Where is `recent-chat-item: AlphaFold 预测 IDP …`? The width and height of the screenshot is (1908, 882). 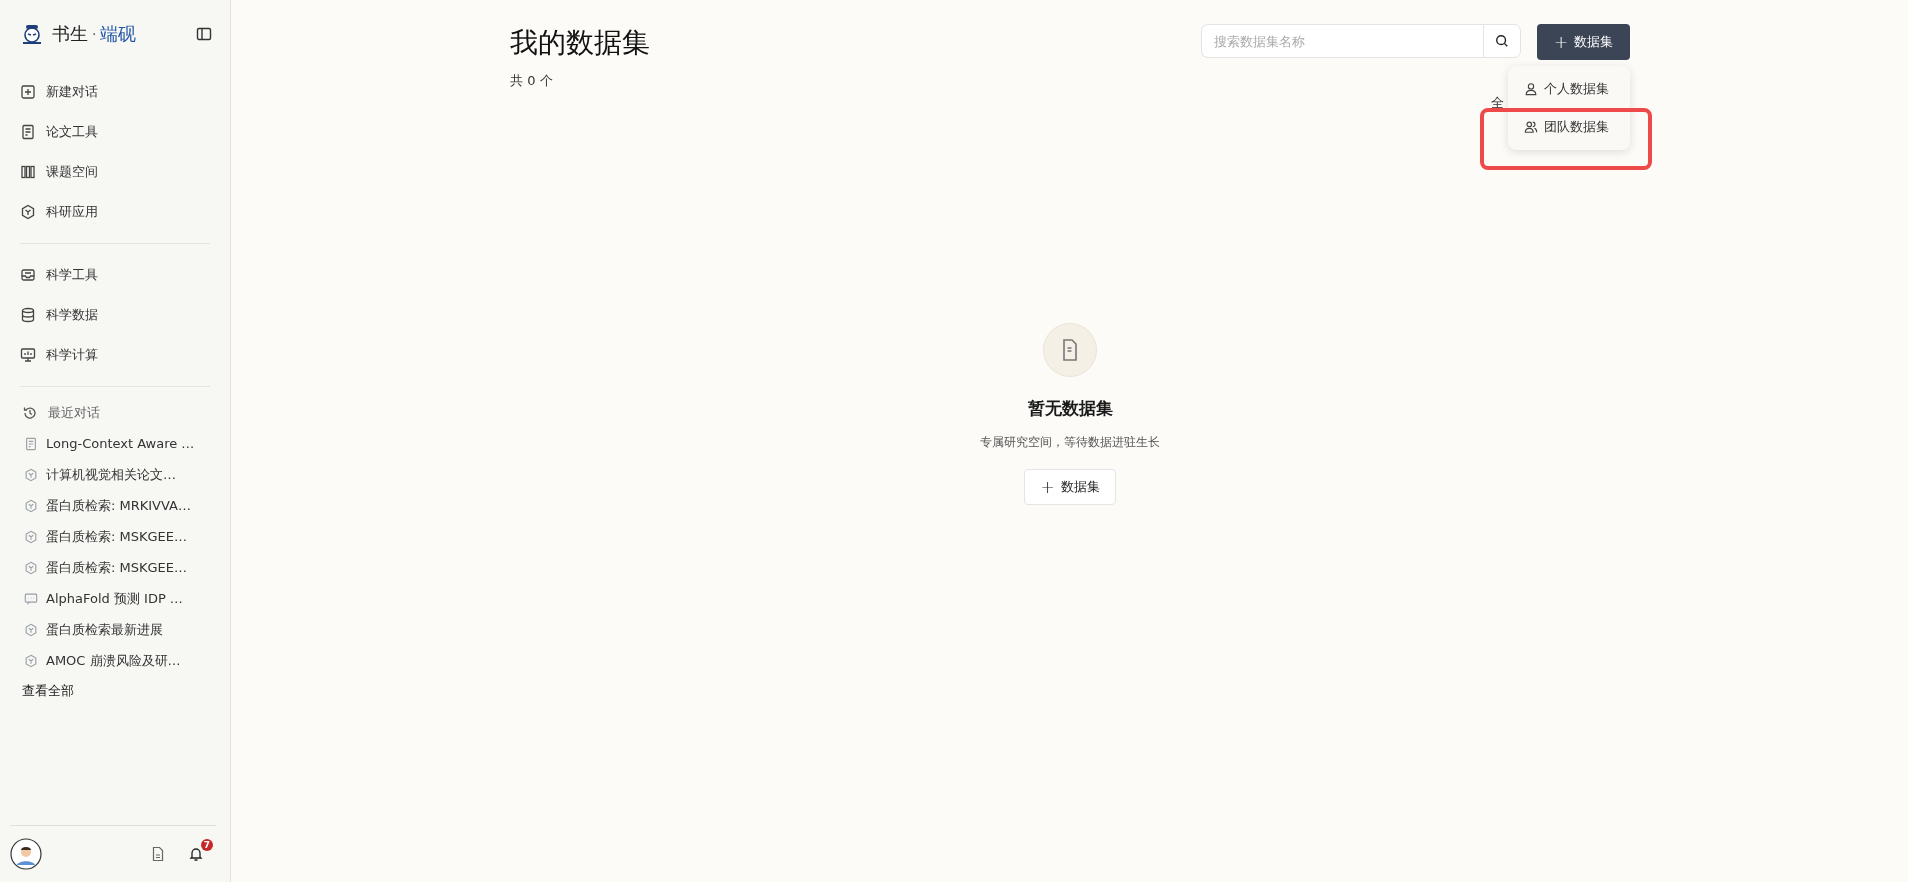
recent-chat-item: AlphaFold 预测 IDP … is located at coordinates (118, 598).